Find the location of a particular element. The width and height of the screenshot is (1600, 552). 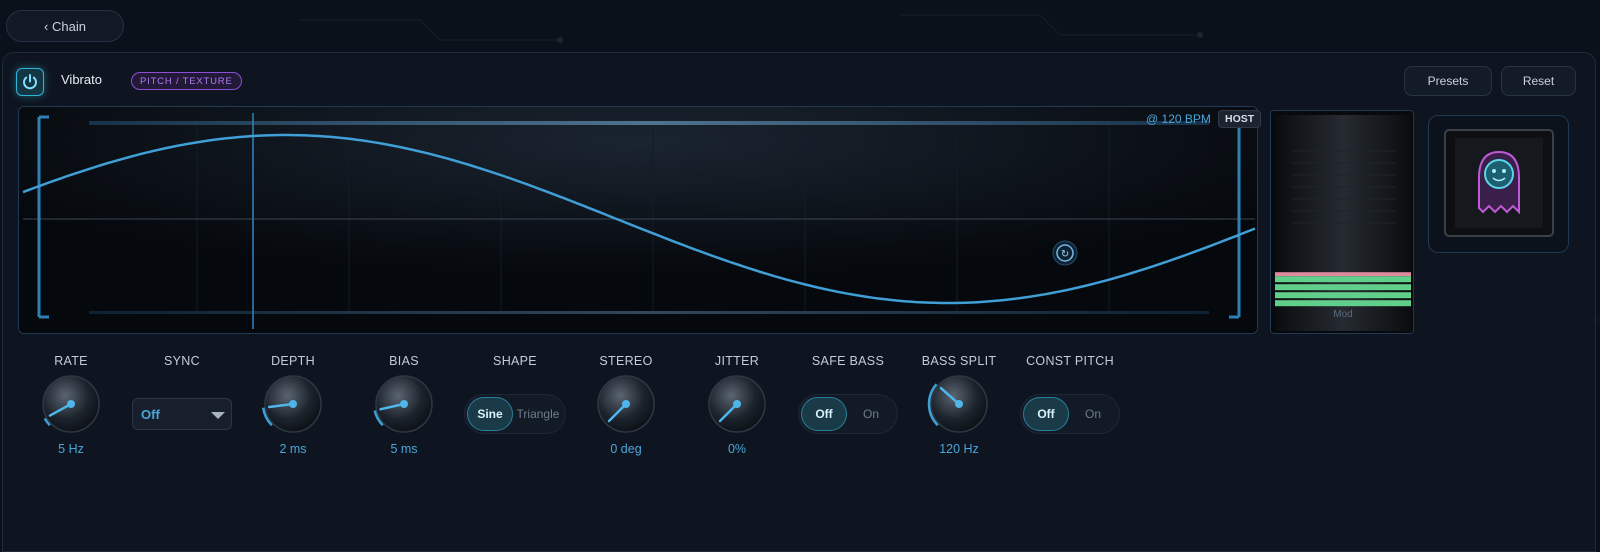

const-pitch-option-on: On is located at coordinates (1093, 414).